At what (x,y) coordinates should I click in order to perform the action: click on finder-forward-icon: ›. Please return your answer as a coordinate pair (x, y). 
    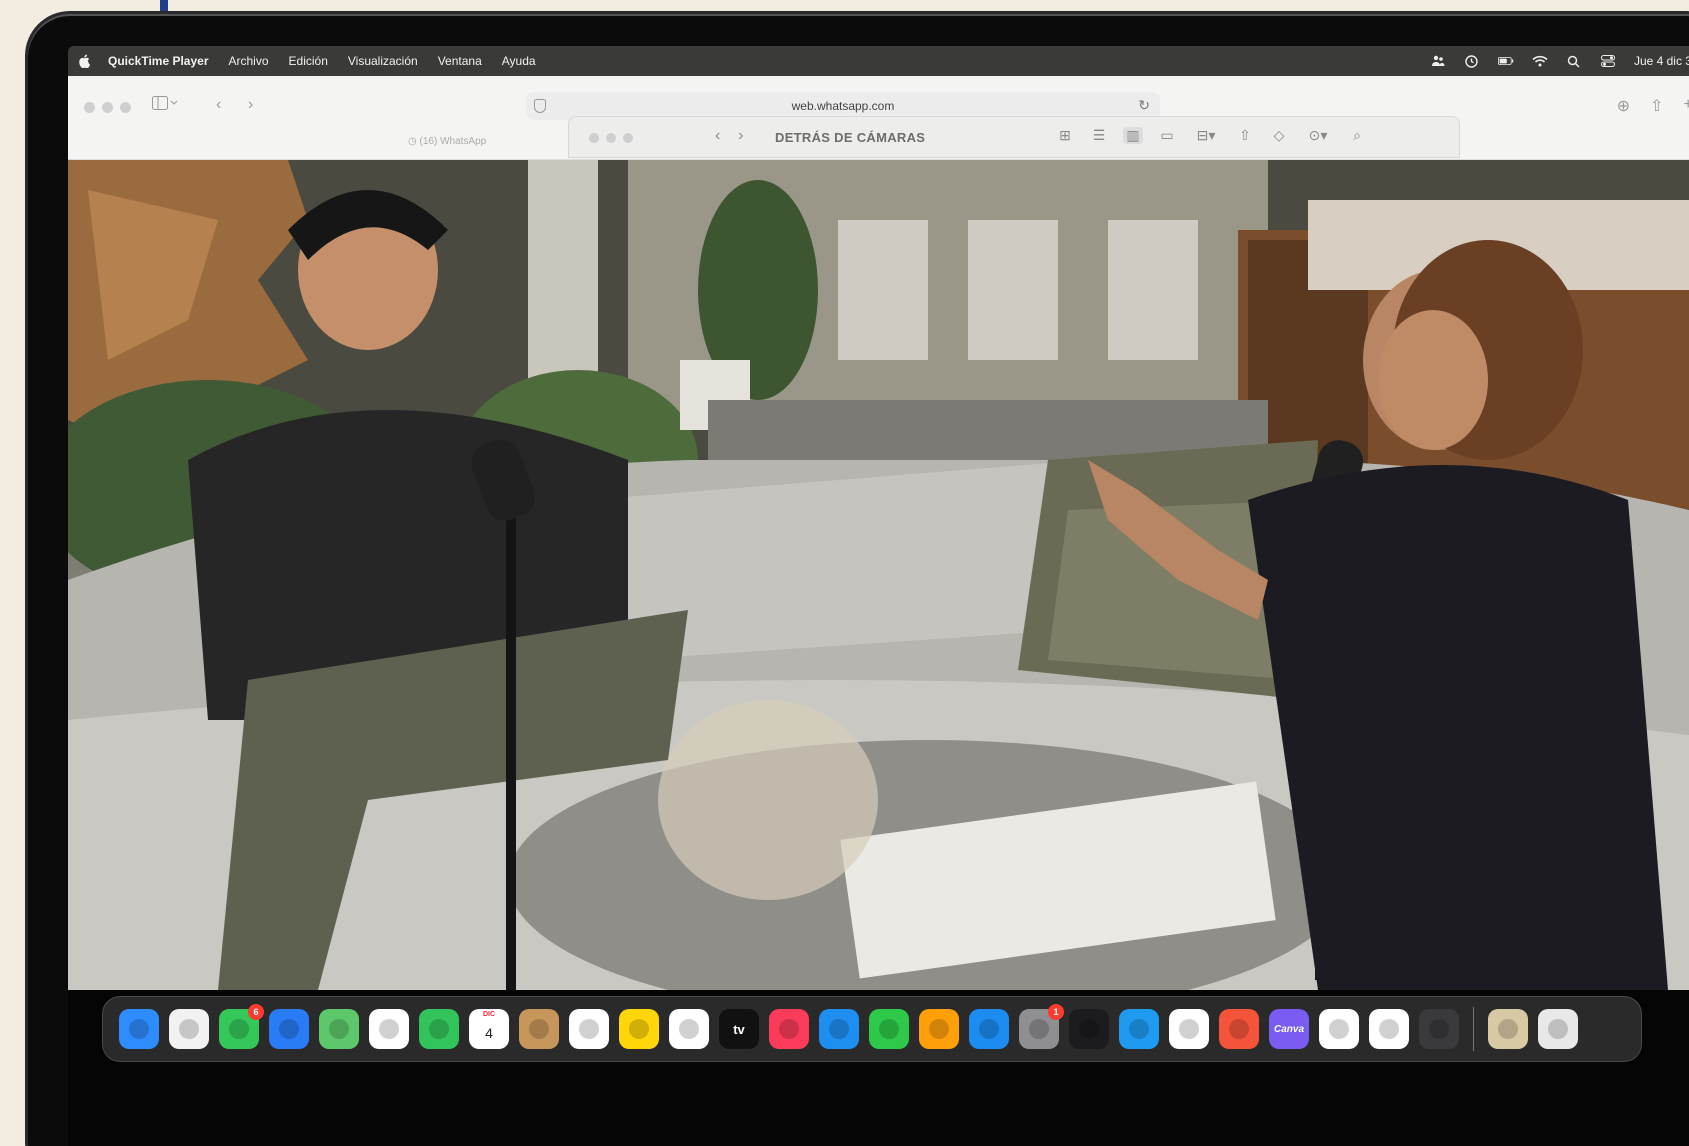
    Looking at the image, I should click on (740, 135).